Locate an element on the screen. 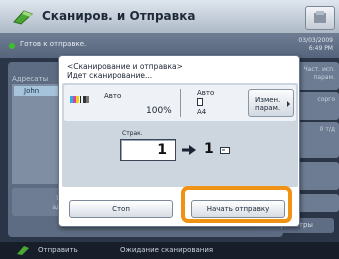 The image size is (339, 259). paper-size-value: A4 is located at coordinates (202, 112).